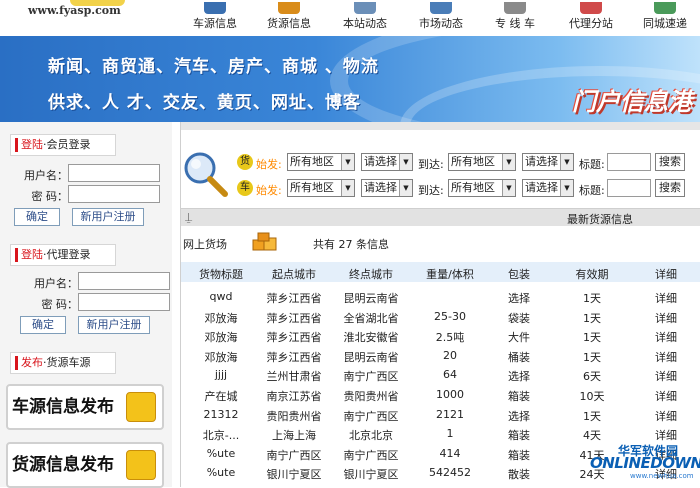 The height and width of the screenshot is (488, 700). Describe the element at coordinates (124, 302) in the screenshot. I see `agent-password-input` at that location.